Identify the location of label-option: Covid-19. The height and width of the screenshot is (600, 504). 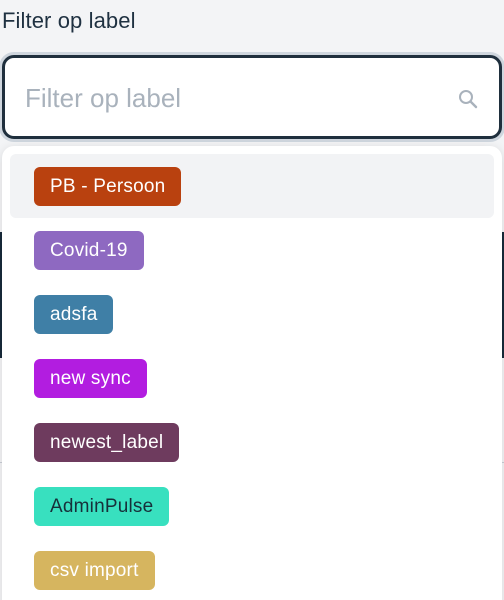
(252, 250).